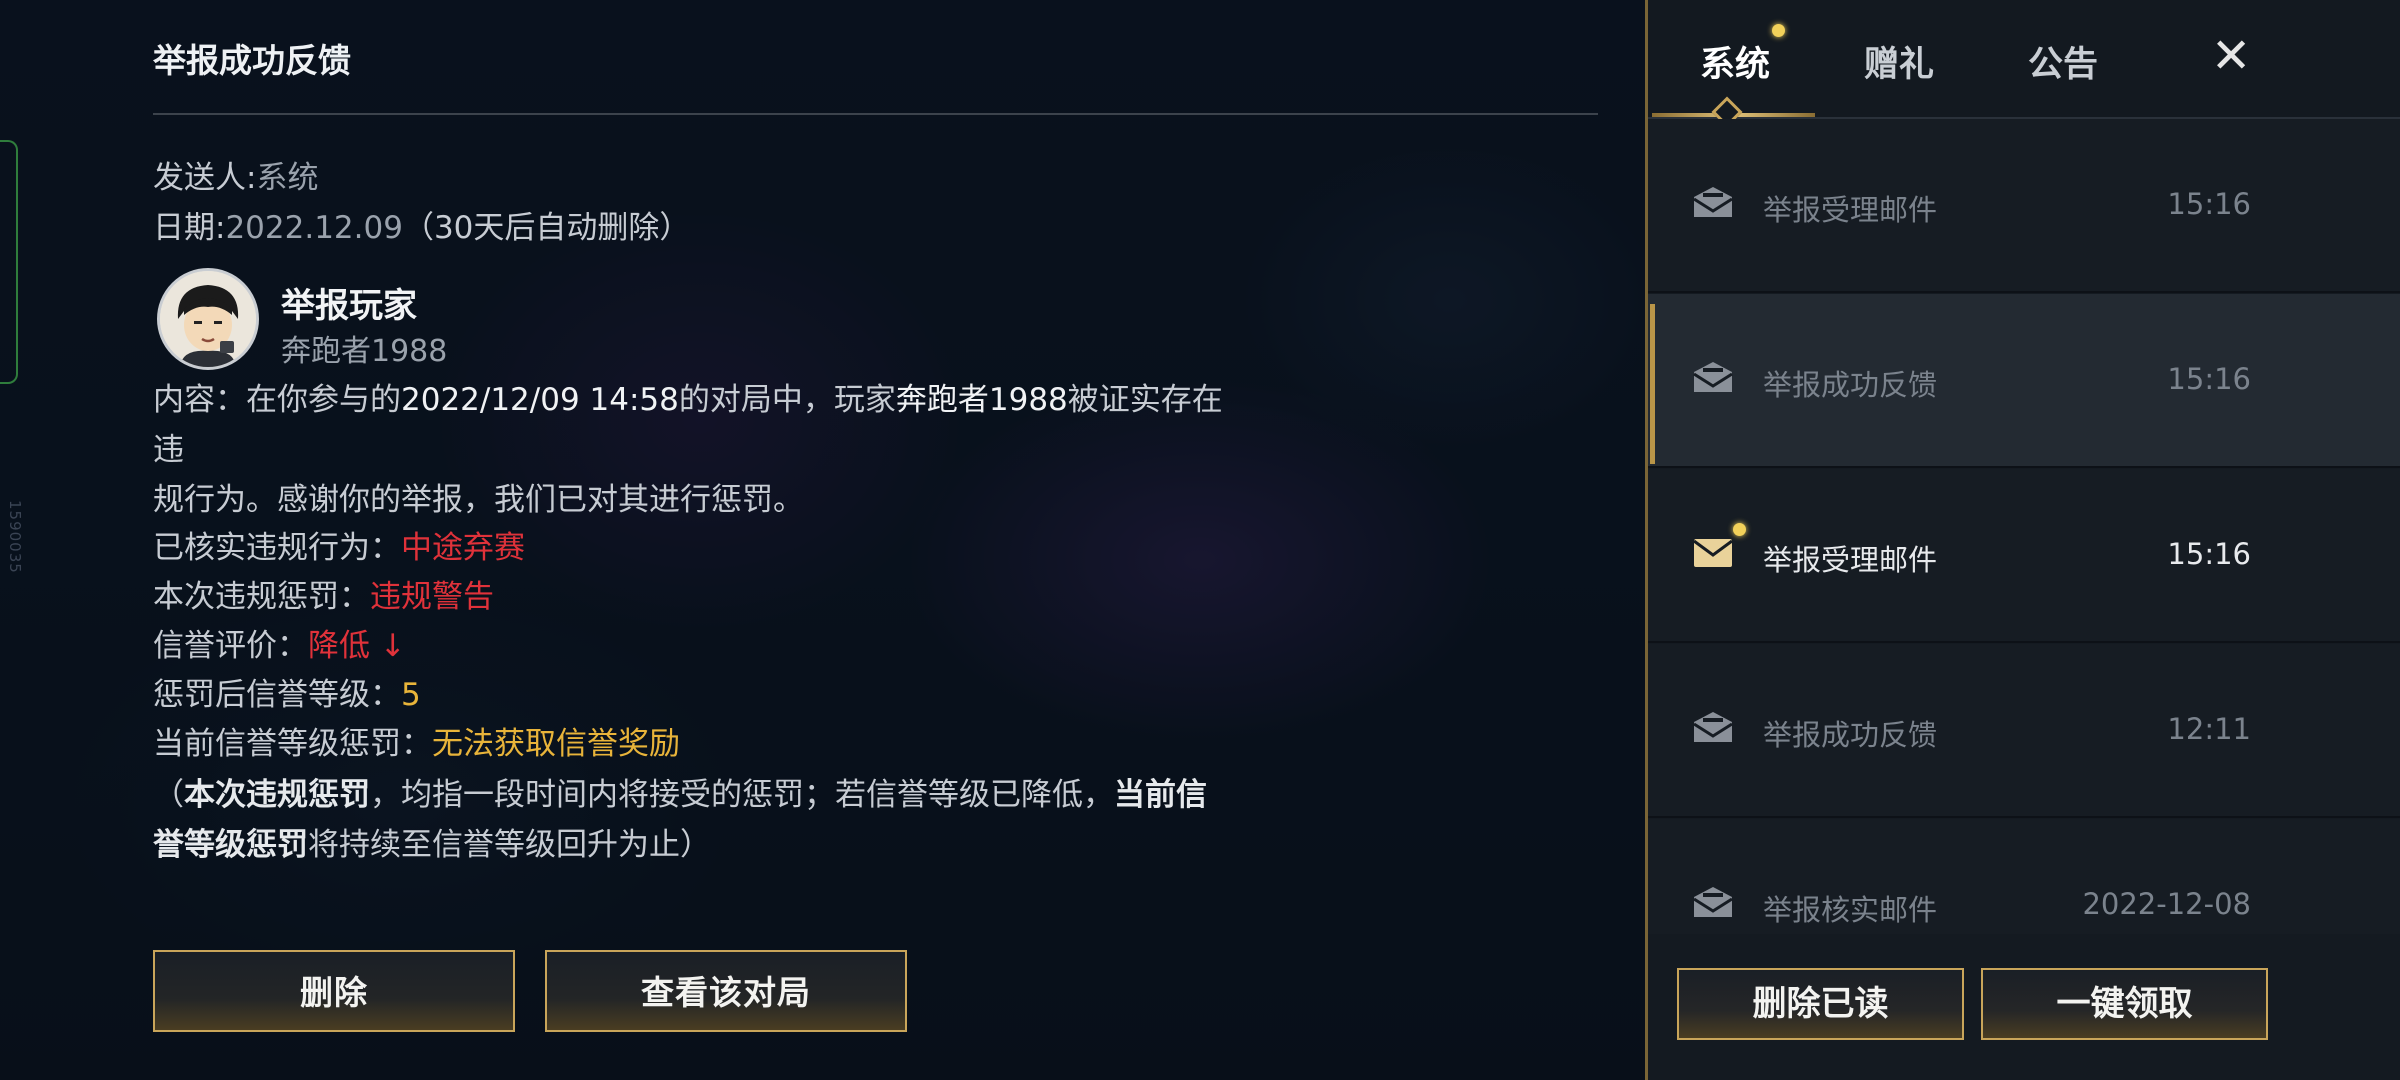 This screenshot has height=1080, width=2400. I want to click on mail-list-item: 举报成功反馈 15:16, so click(2024, 381).